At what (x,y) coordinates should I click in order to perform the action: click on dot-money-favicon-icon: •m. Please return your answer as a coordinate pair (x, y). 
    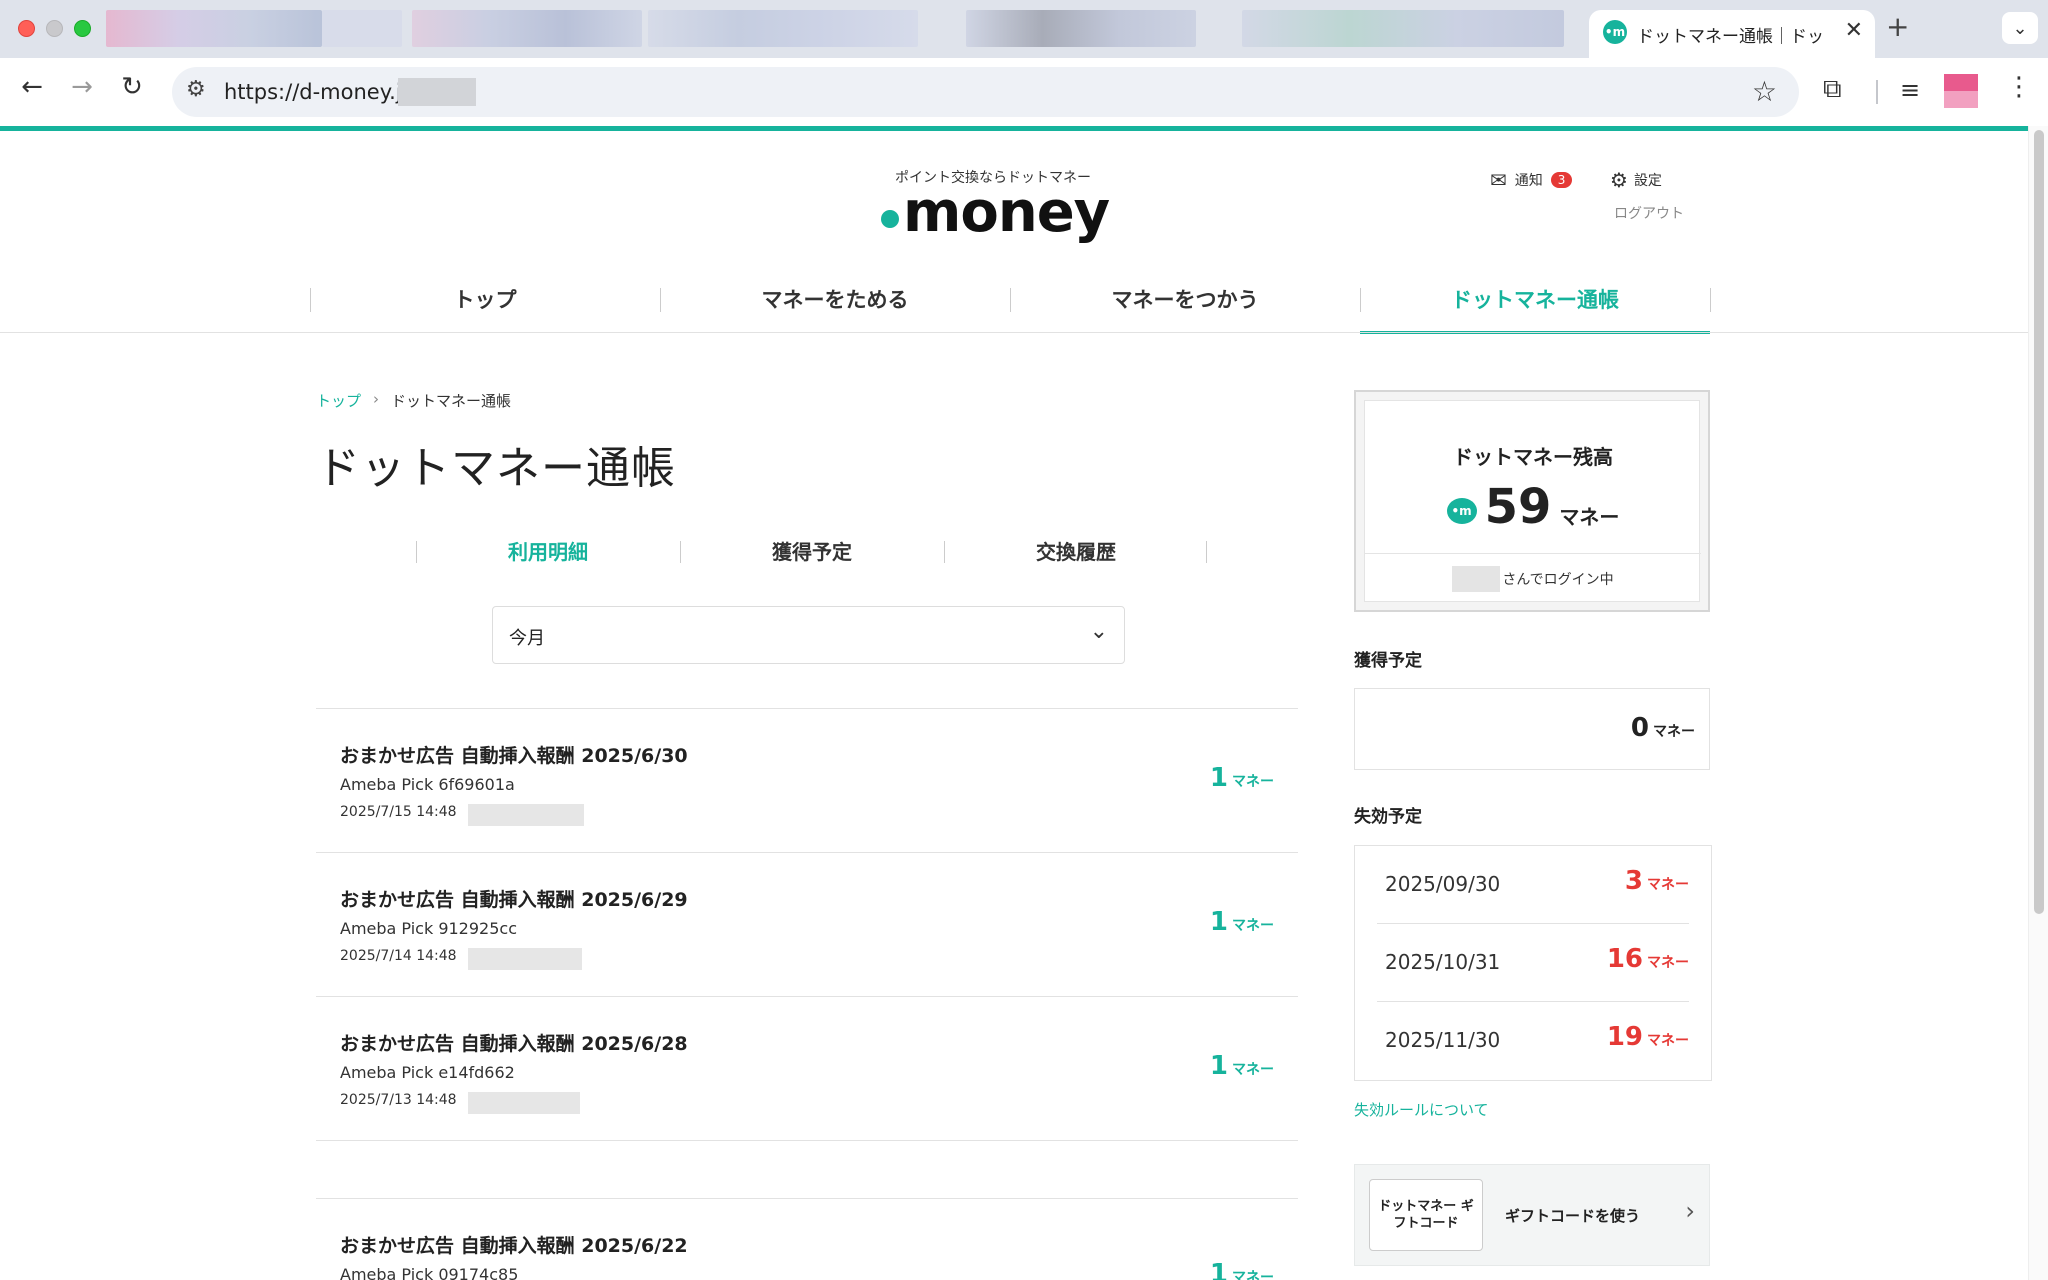
    Looking at the image, I should click on (1615, 32).